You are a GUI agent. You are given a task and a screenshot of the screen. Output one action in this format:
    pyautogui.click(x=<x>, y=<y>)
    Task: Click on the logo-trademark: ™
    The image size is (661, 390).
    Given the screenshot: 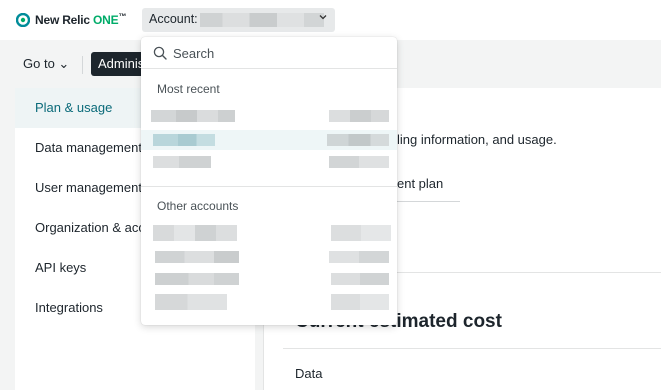 What is the action you would take?
    pyautogui.click(x=122, y=16)
    